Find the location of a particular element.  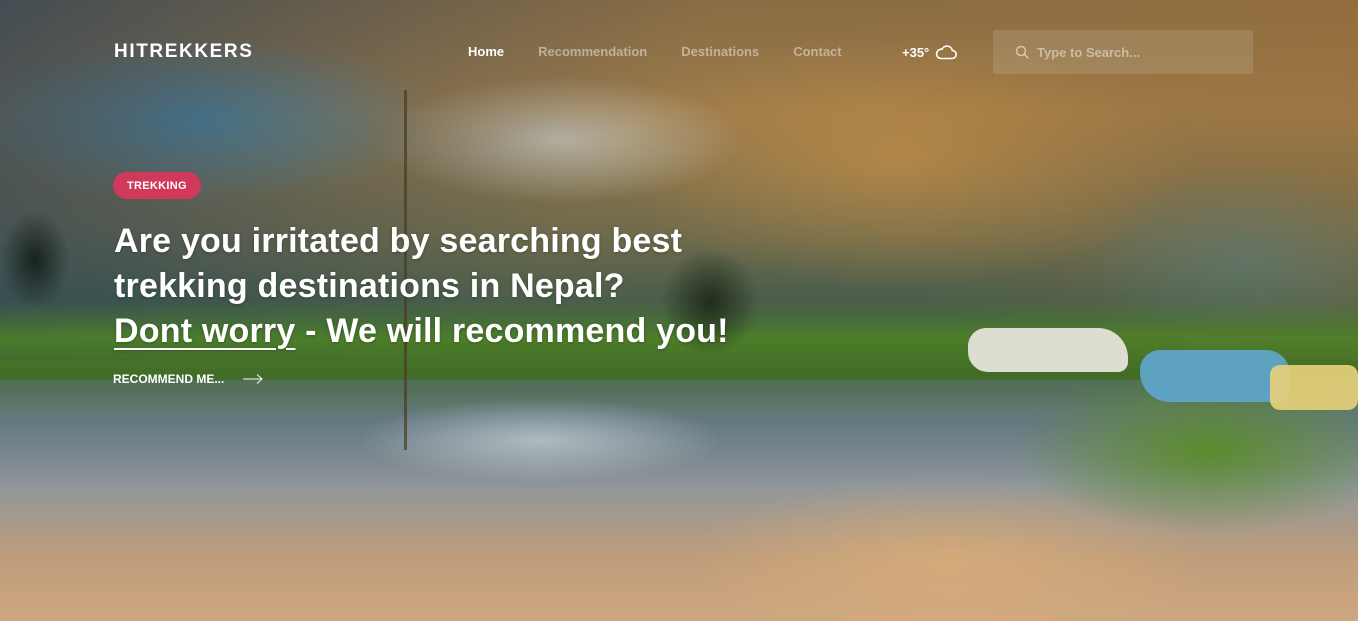

weather-widget: +35° is located at coordinates (930, 52).